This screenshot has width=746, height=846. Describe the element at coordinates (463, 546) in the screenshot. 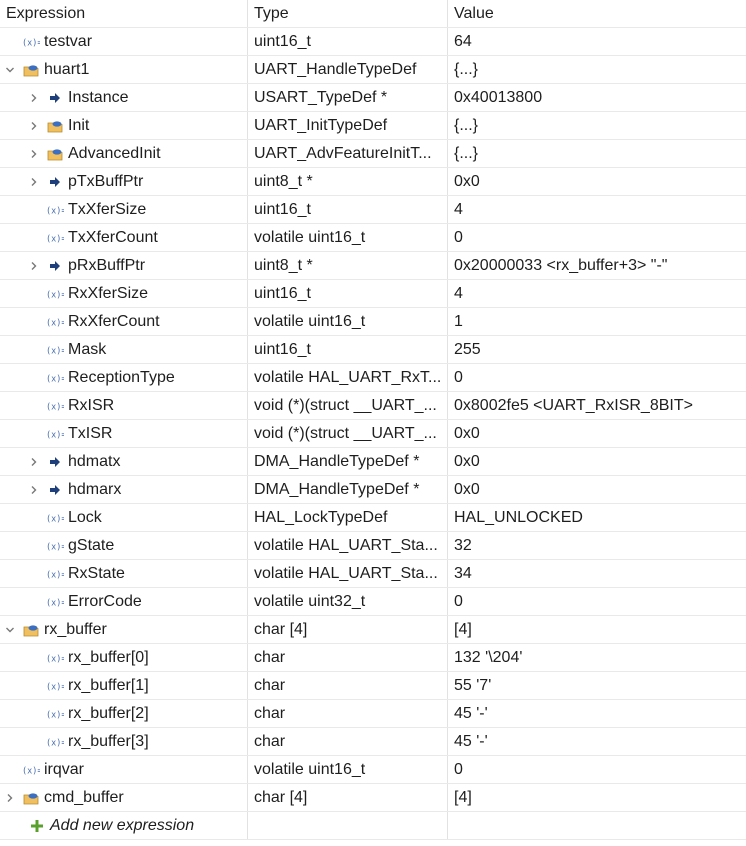

I see `value-text: 32` at that location.